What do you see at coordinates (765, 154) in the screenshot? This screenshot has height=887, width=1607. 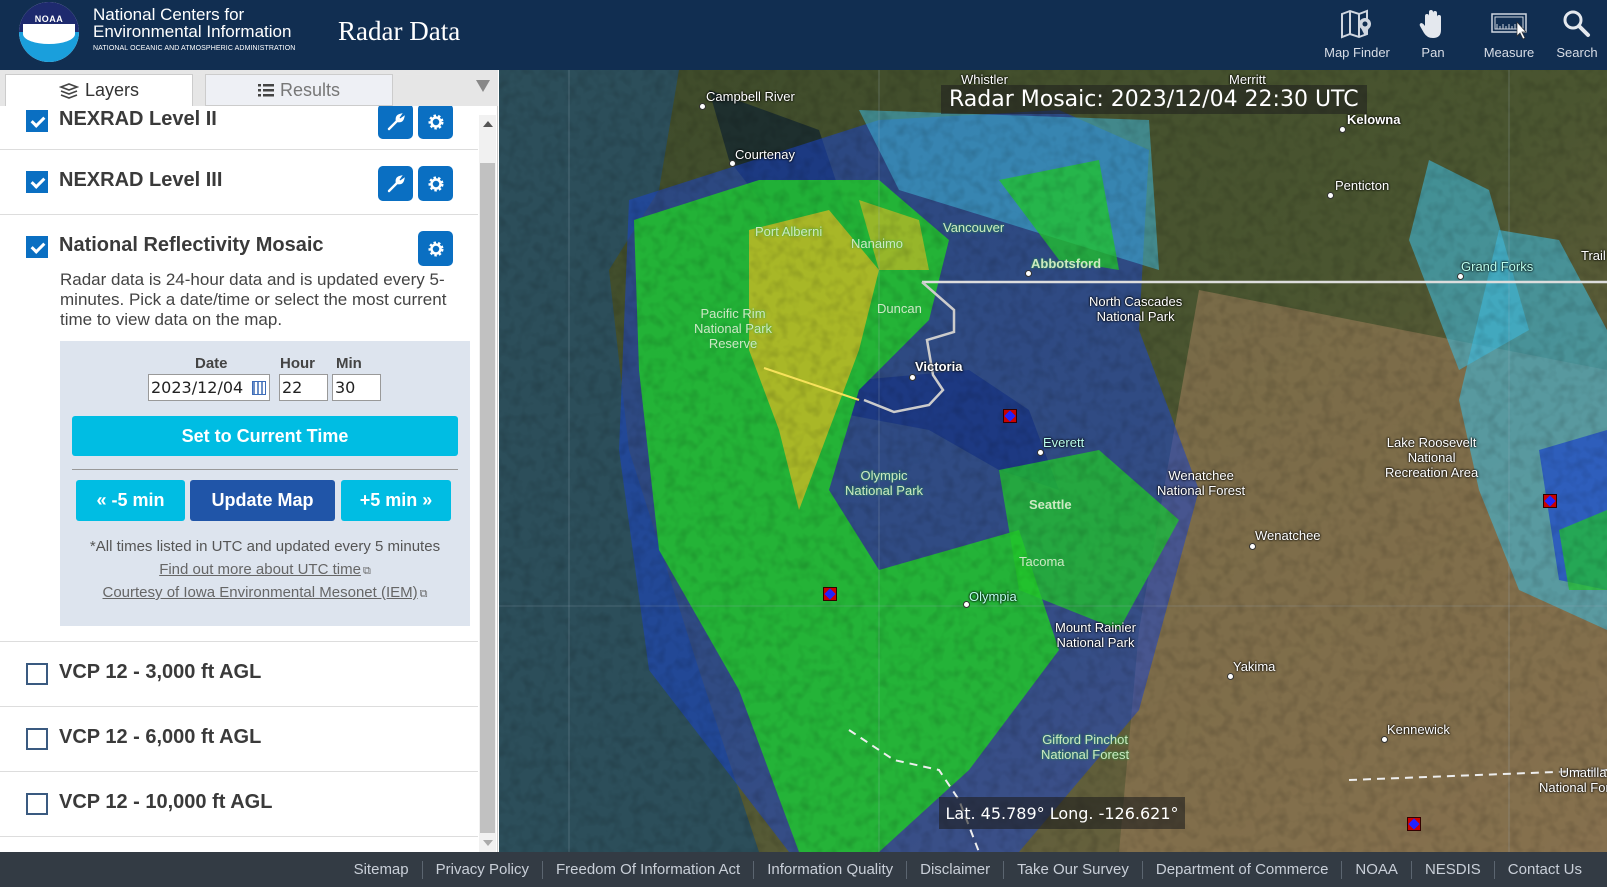 I see `place-label: Courtenay` at bounding box center [765, 154].